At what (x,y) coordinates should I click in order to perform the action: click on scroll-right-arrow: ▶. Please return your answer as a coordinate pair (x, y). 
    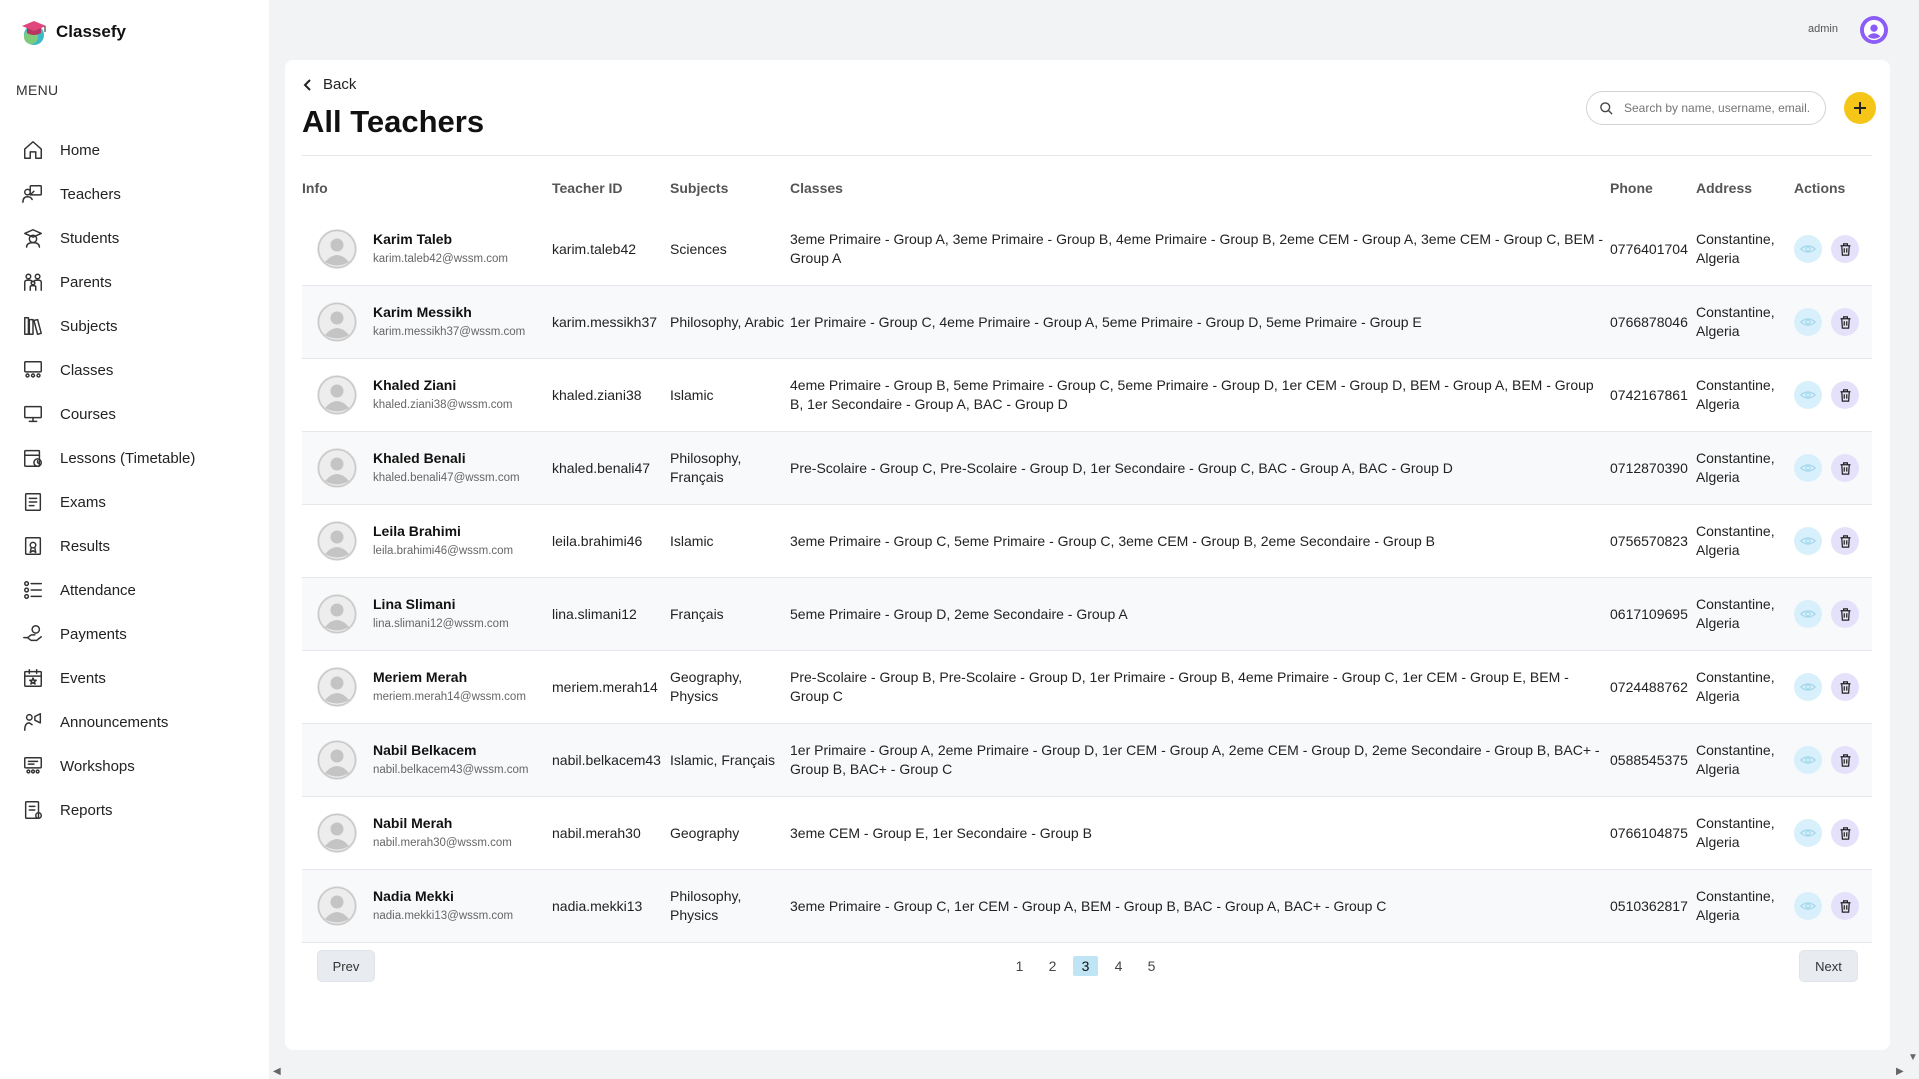
    Looking at the image, I should click on (1900, 1071).